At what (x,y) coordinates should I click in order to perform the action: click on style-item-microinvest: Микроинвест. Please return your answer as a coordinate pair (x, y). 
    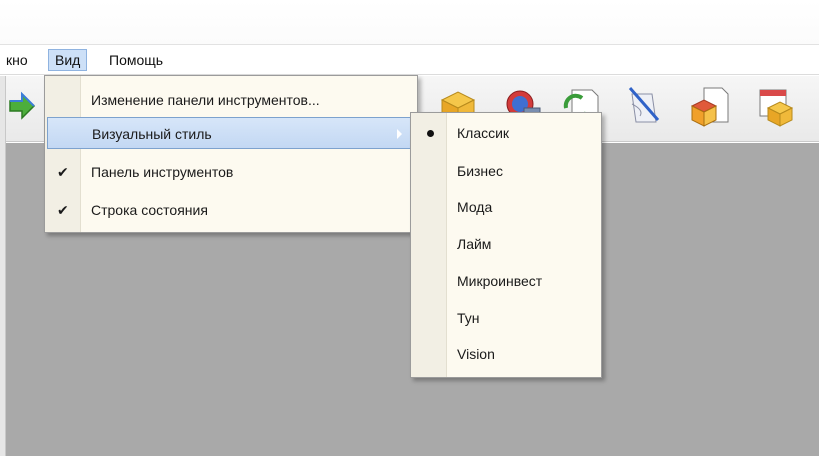
    Looking at the image, I should click on (506, 281).